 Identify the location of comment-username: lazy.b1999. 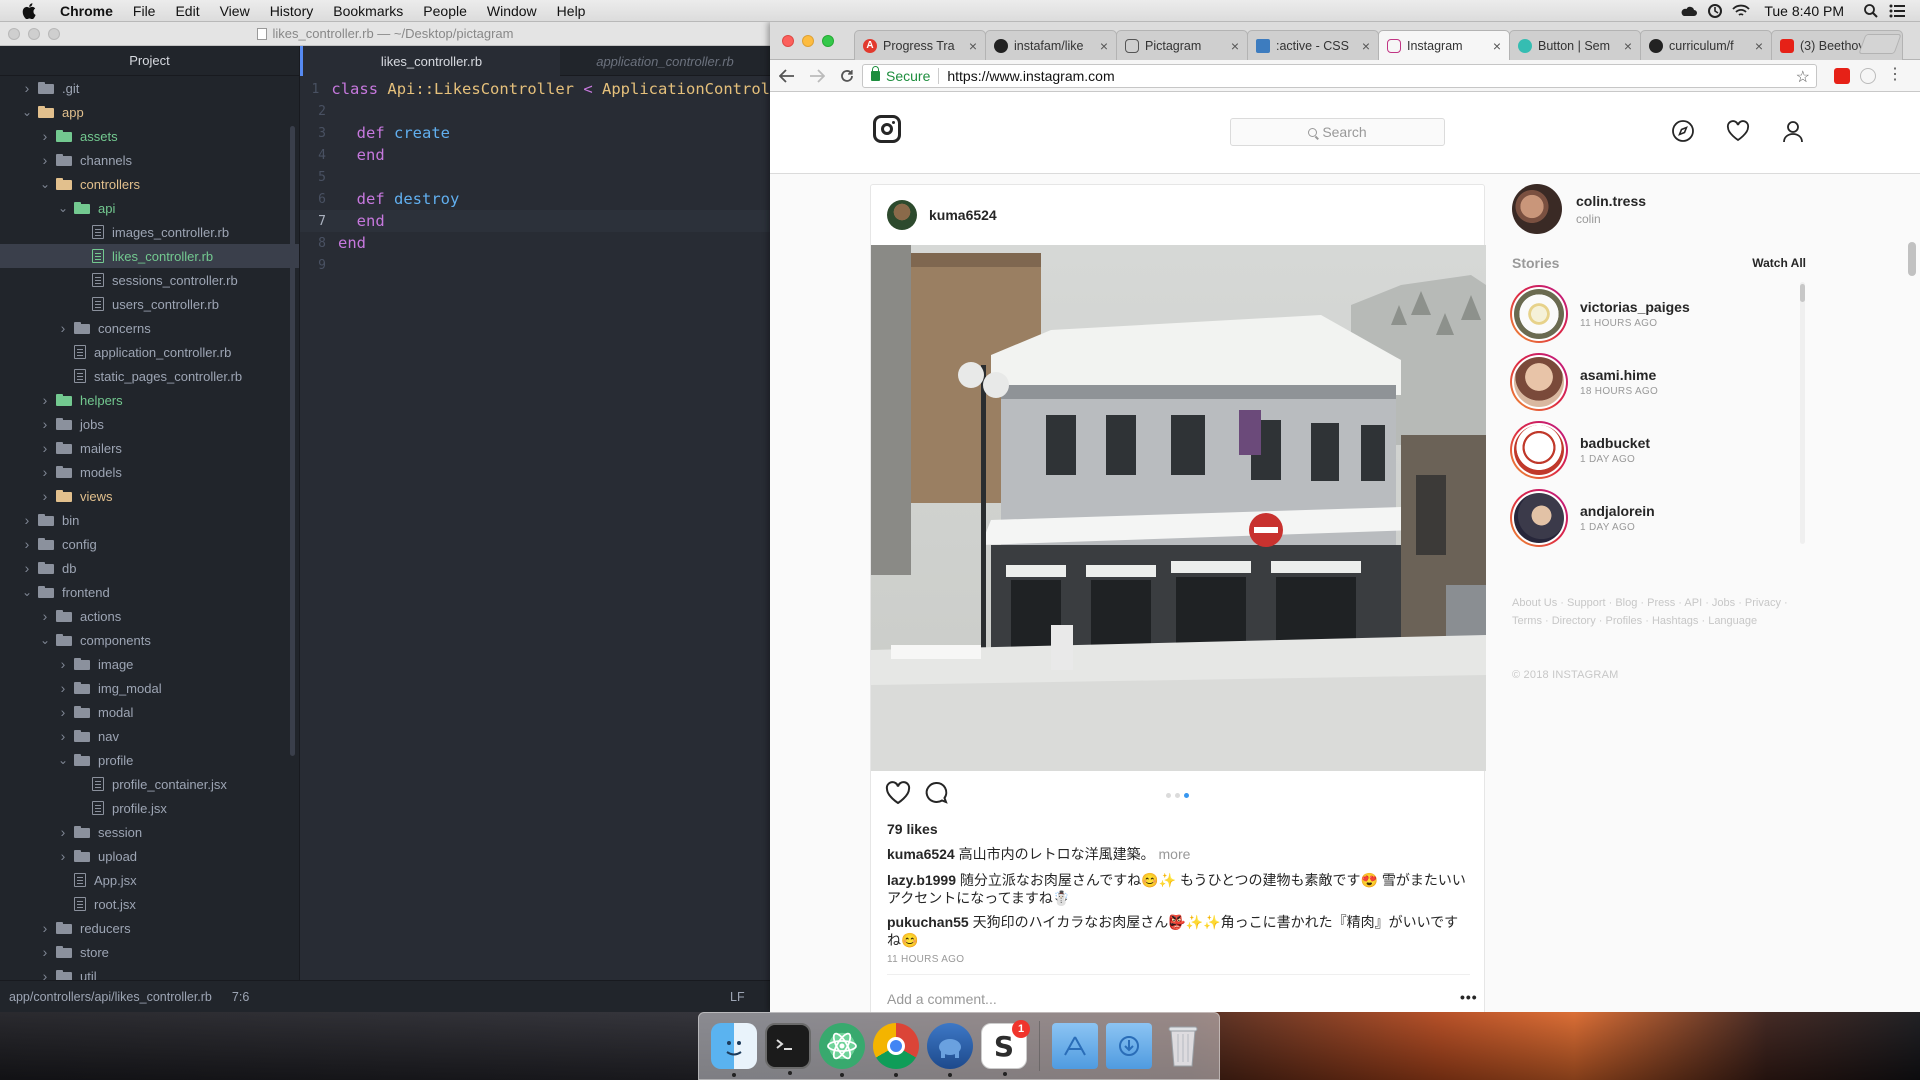
(921, 880).